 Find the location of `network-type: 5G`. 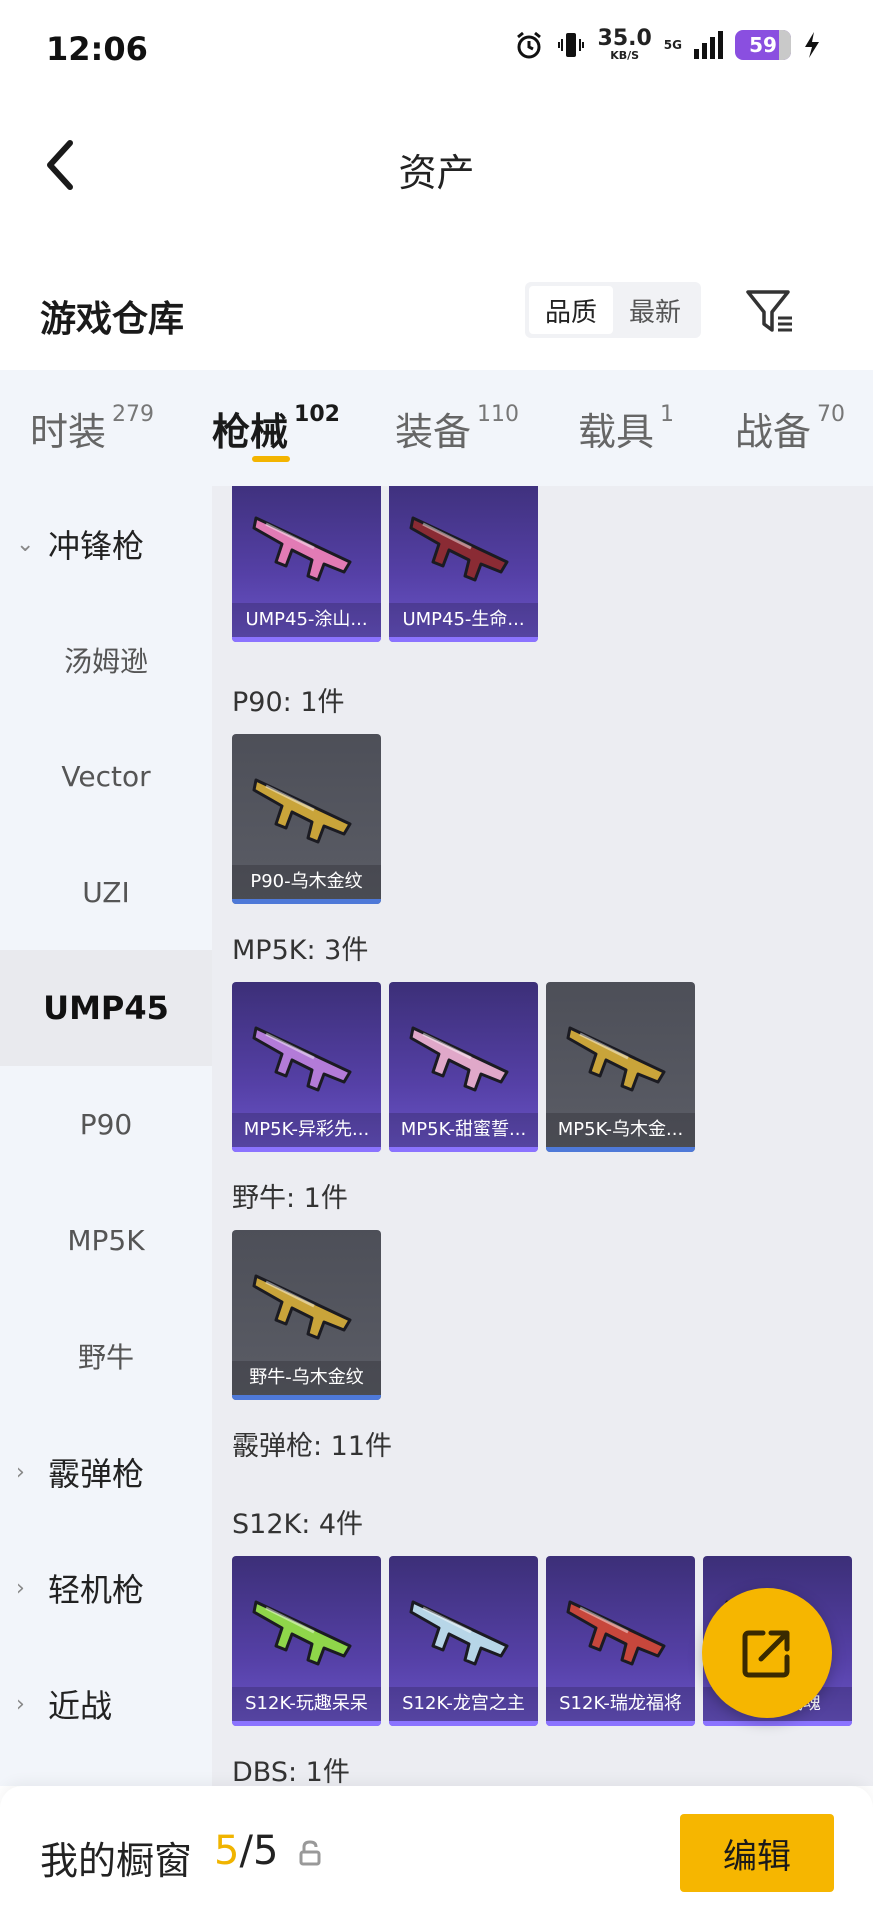

network-type: 5G is located at coordinates (672, 44).